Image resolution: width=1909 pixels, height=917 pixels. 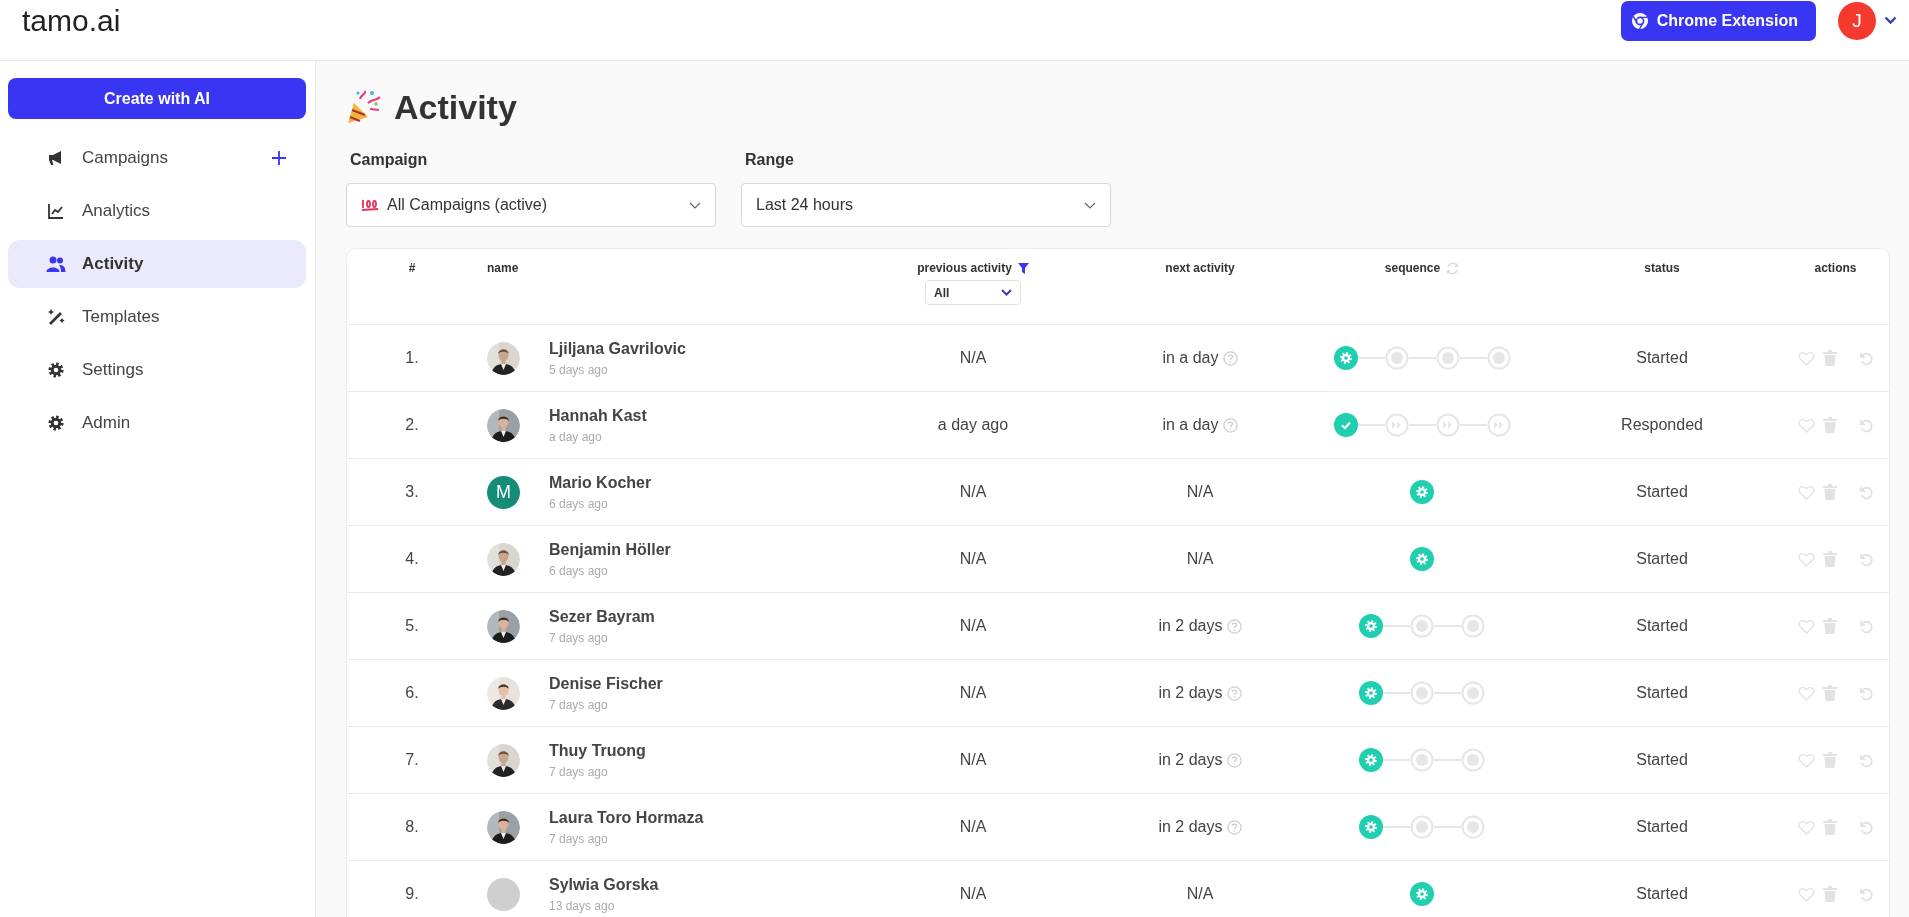 What do you see at coordinates (503, 894) in the screenshot?
I see `avatar-placeholder` at bounding box center [503, 894].